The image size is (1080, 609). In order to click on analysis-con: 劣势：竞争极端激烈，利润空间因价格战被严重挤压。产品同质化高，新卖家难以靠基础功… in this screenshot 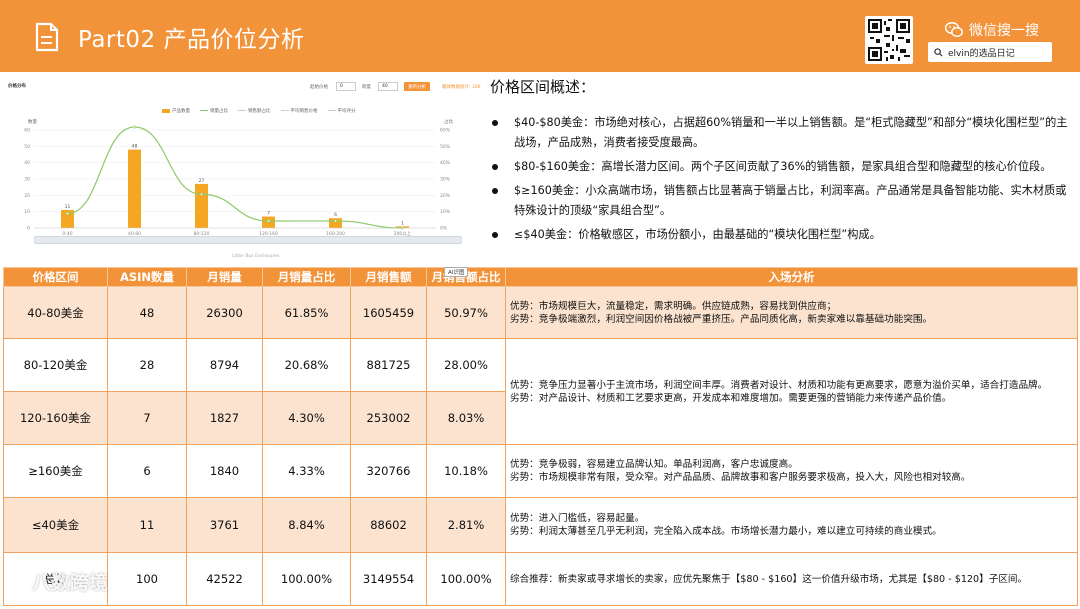, I will do `click(721, 319)`.